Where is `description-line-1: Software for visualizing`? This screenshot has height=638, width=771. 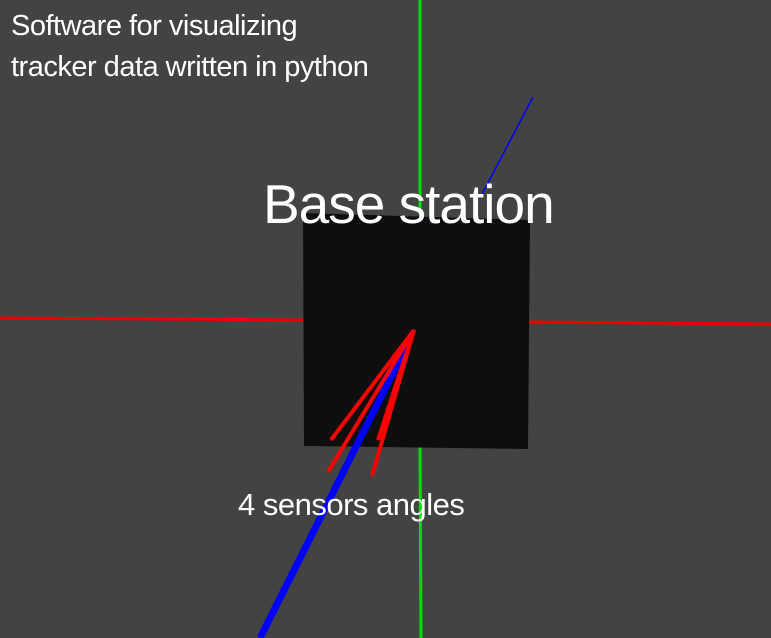
description-line-1: Software for visualizing is located at coordinates (154, 26).